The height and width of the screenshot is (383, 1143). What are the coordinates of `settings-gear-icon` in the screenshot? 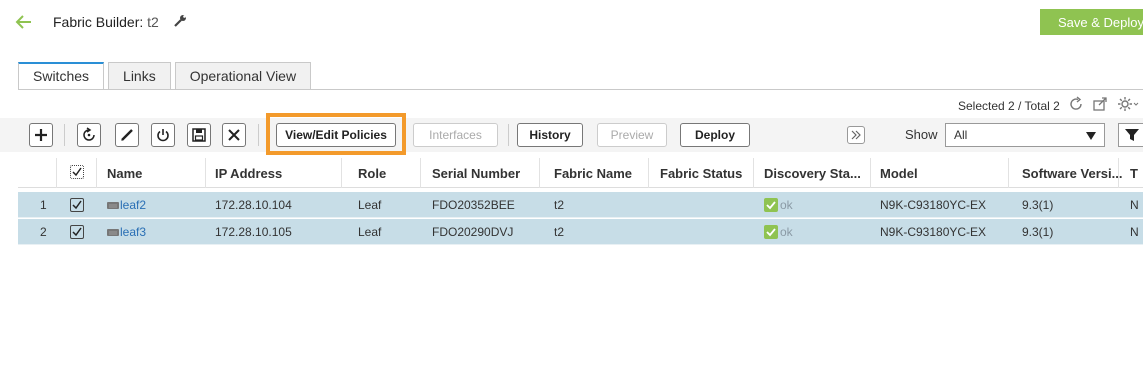 It's located at (1128, 104).